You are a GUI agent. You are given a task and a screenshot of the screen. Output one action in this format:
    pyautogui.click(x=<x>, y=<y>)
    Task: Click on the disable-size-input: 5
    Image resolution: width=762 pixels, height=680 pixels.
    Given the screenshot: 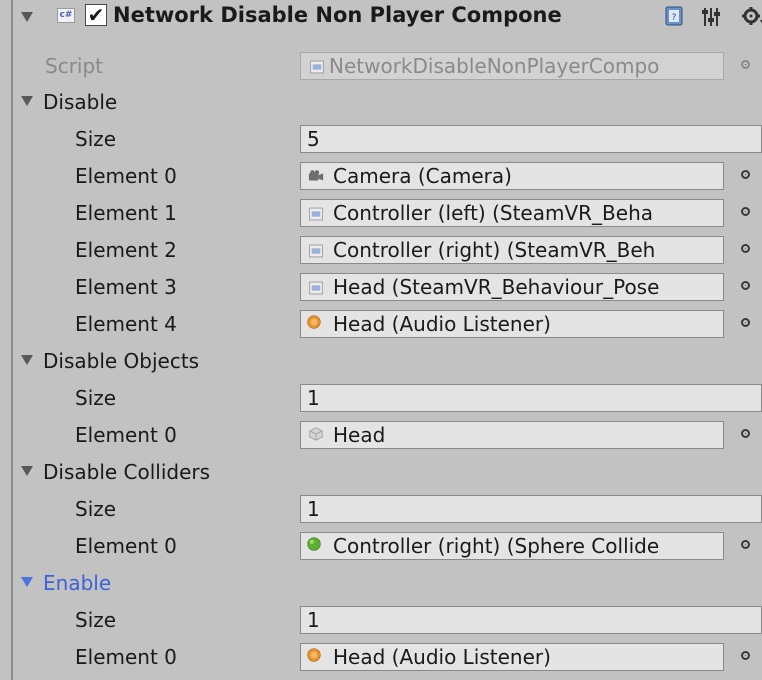 What is the action you would take?
    pyautogui.click(x=531, y=139)
    